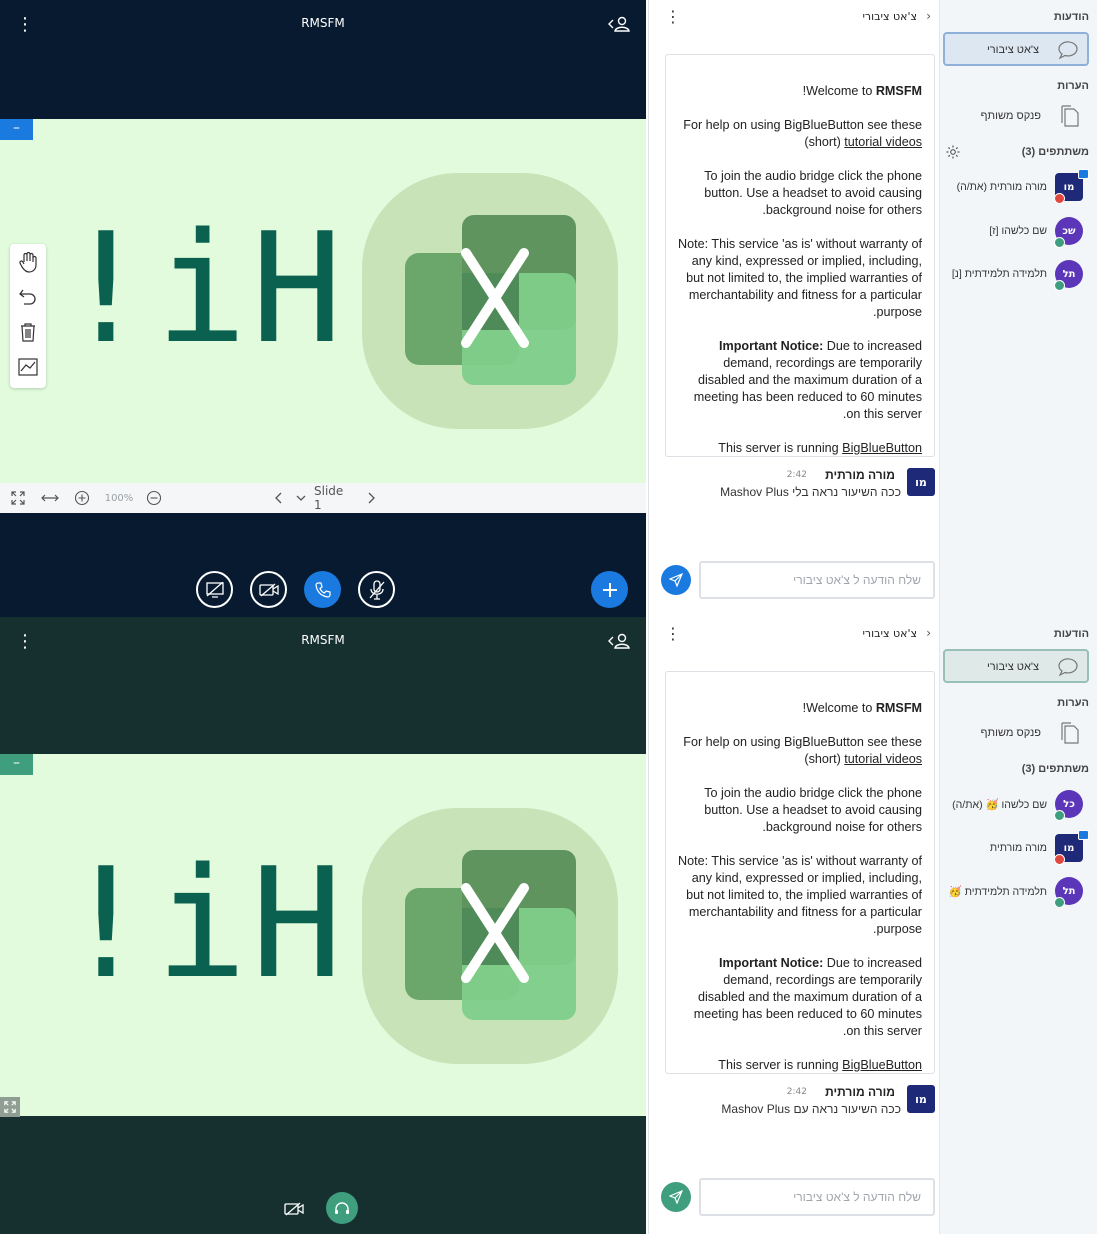 This screenshot has width=1097, height=1234. I want to click on actions-plus-button, so click(609, 589).